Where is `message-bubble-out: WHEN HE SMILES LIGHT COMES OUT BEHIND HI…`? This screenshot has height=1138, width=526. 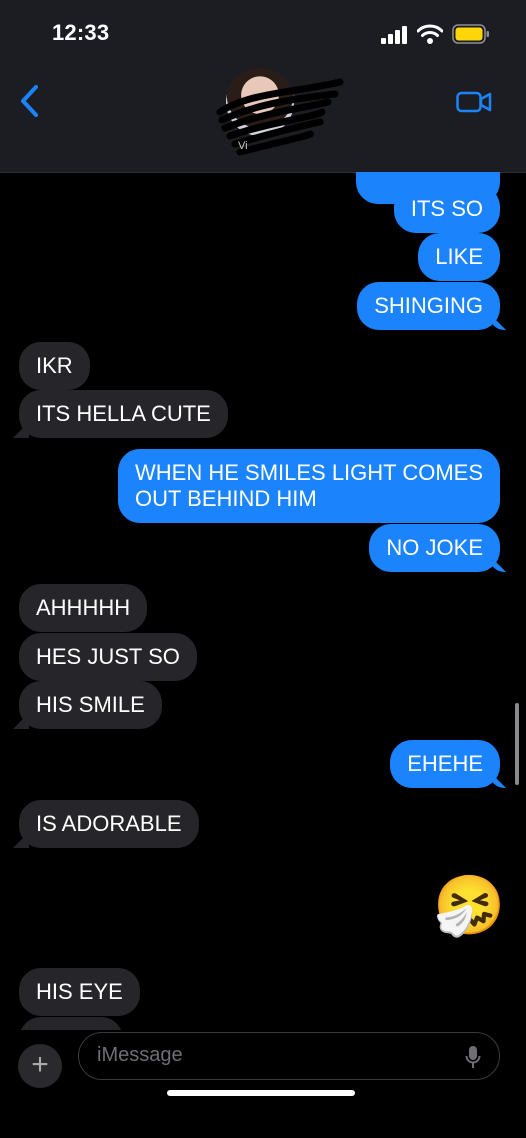 message-bubble-out: WHEN HE SMILES LIGHT COMES OUT BEHIND HI… is located at coordinates (309, 486).